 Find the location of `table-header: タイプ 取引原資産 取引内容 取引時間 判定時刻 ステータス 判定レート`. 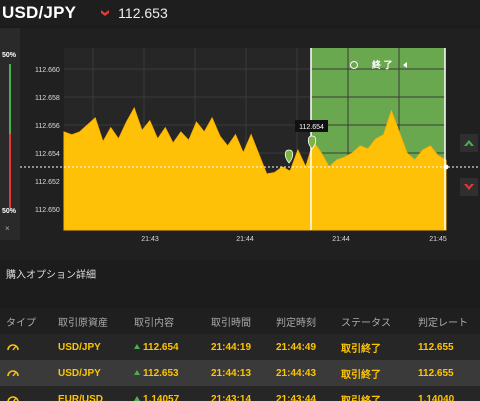

table-header: タイプ 取引原資産 取引内容 取引時間 判定時刻 ステータス 判定レート is located at coordinates (240, 321).